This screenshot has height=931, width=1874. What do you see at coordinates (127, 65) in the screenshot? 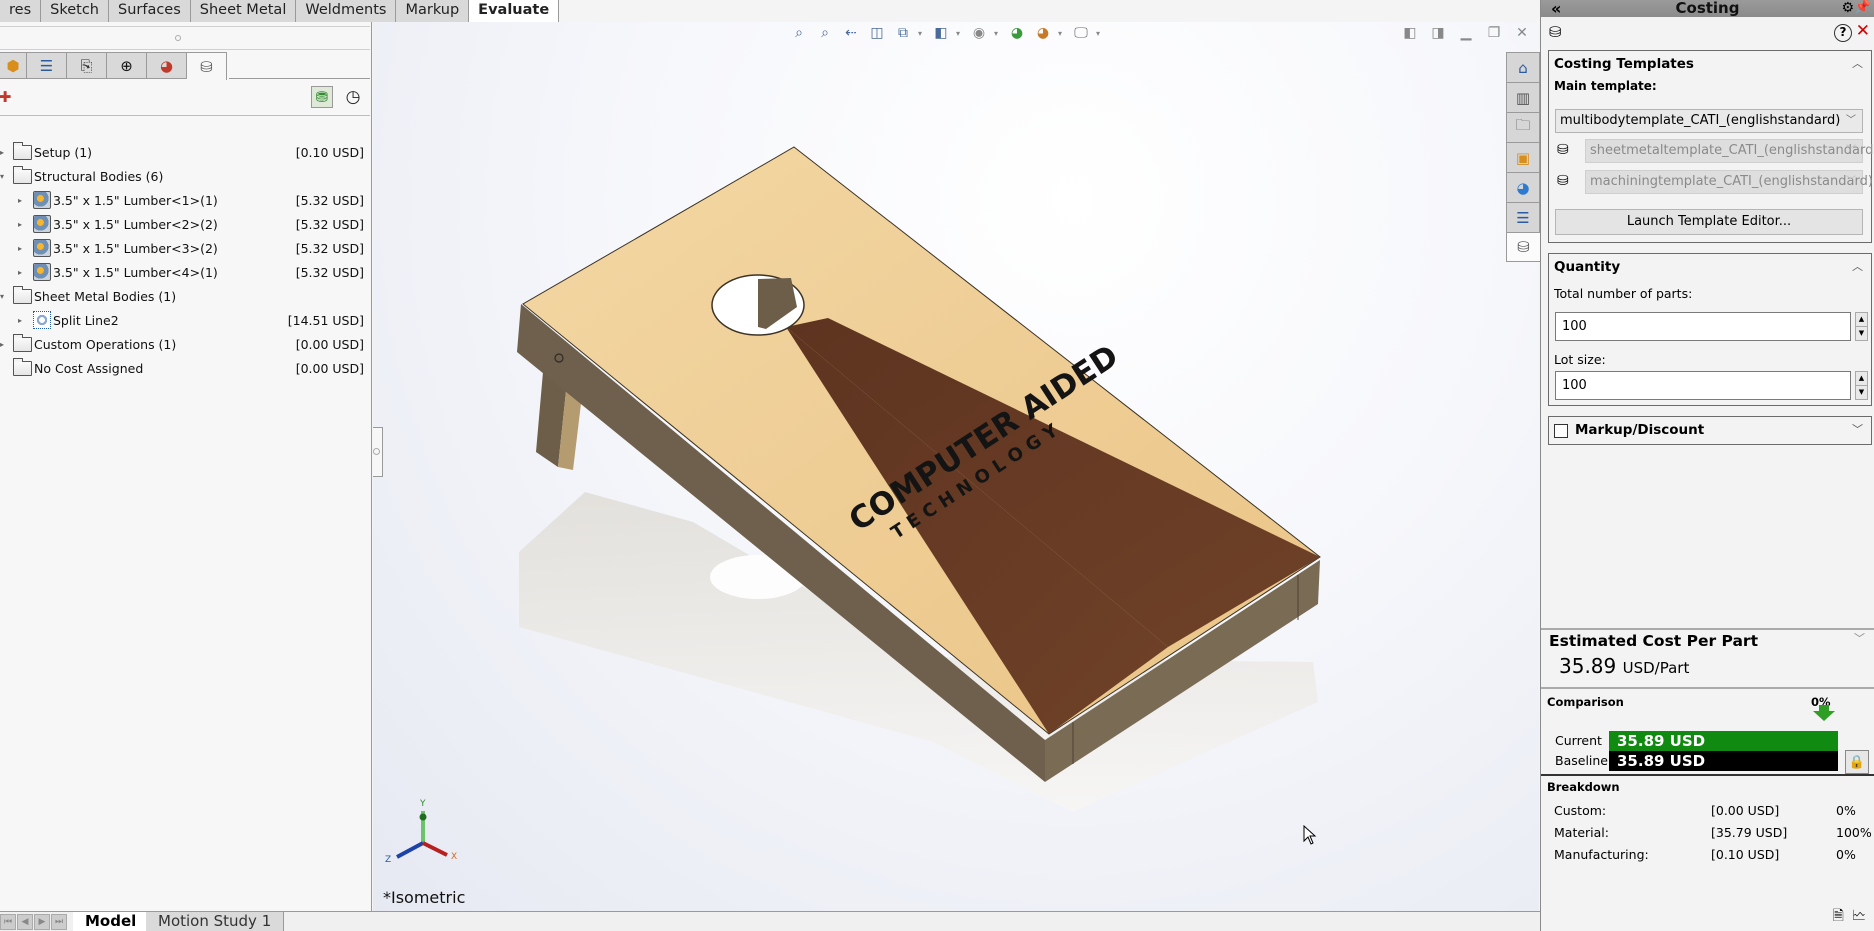
I see `dimxpert-manager-tab: ⊕` at bounding box center [127, 65].